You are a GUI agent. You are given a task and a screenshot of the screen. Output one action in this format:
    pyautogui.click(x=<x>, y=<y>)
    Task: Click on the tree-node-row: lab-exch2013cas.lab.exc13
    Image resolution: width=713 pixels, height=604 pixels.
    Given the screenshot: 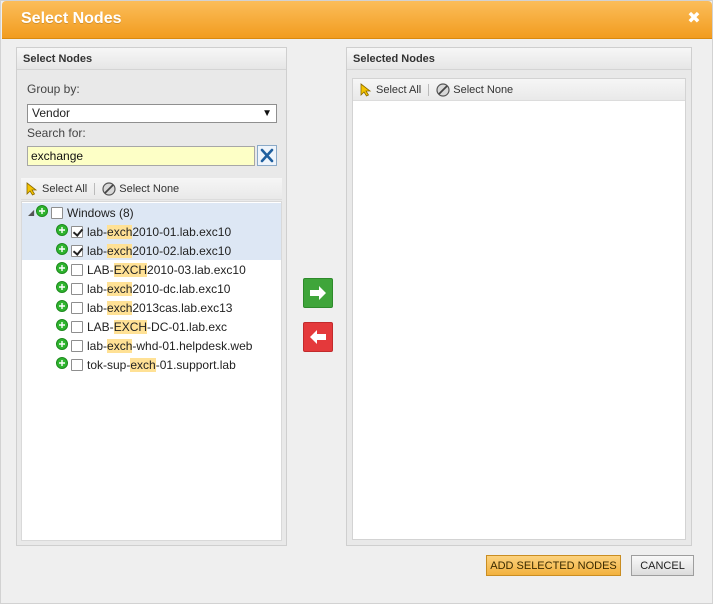 What is the action you would take?
    pyautogui.click(x=151, y=307)
    